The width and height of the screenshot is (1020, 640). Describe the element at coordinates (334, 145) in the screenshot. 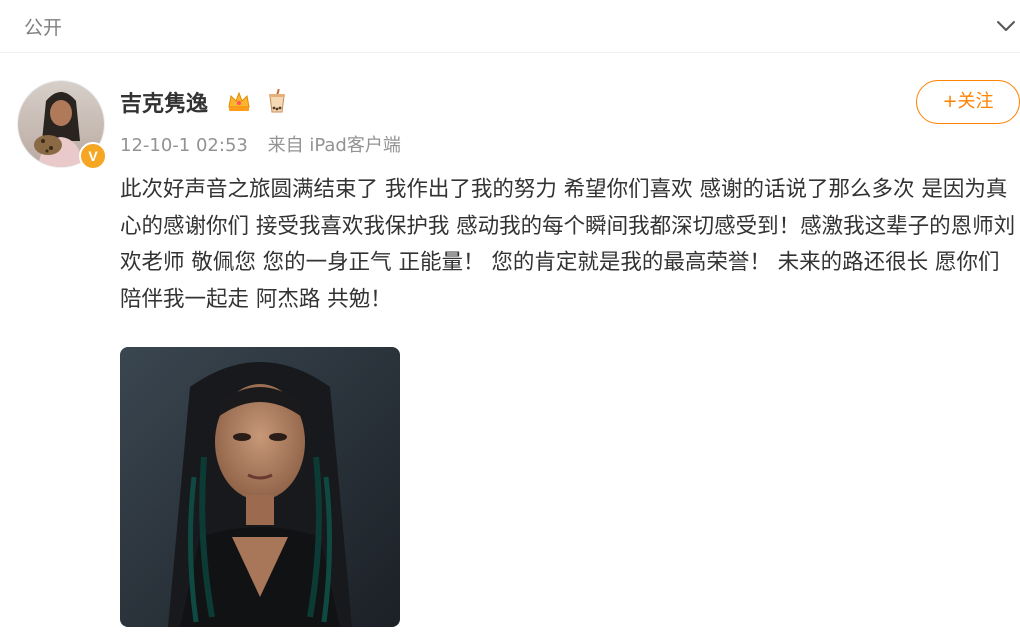

I see `post-source: 来自 iPad客户端` at that location.